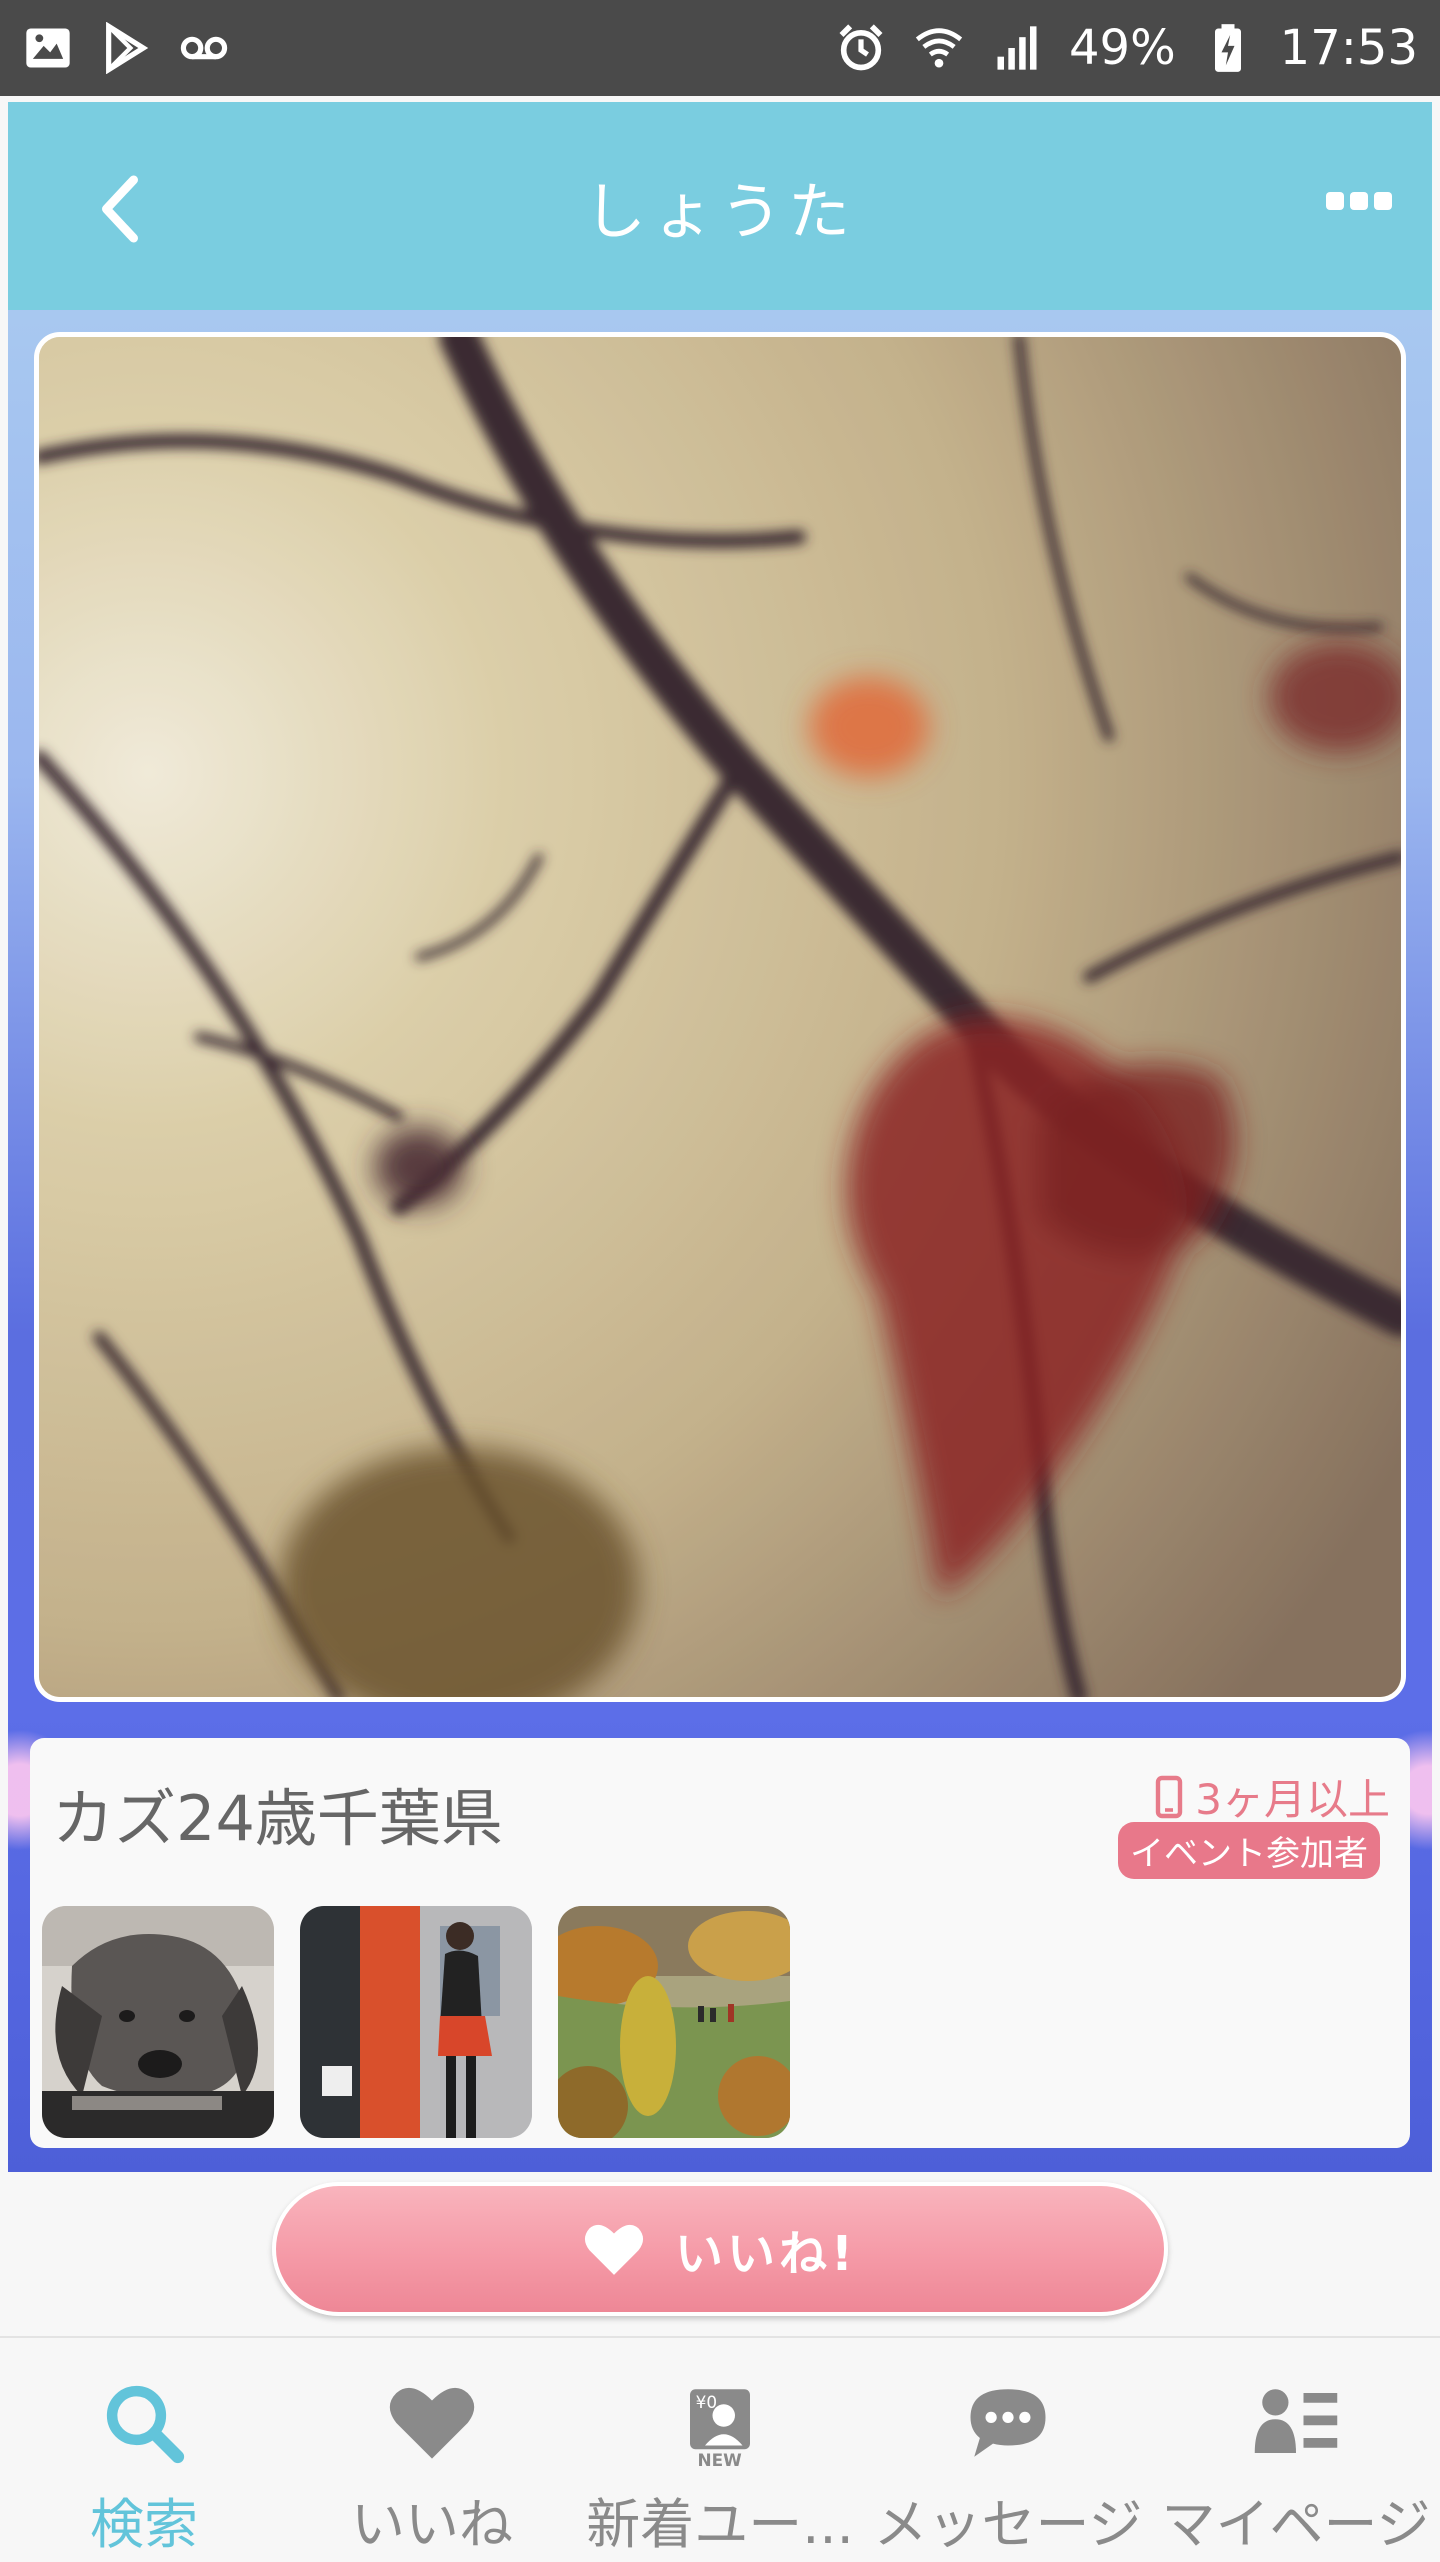  I want to click on back-button, so click(120, 209).